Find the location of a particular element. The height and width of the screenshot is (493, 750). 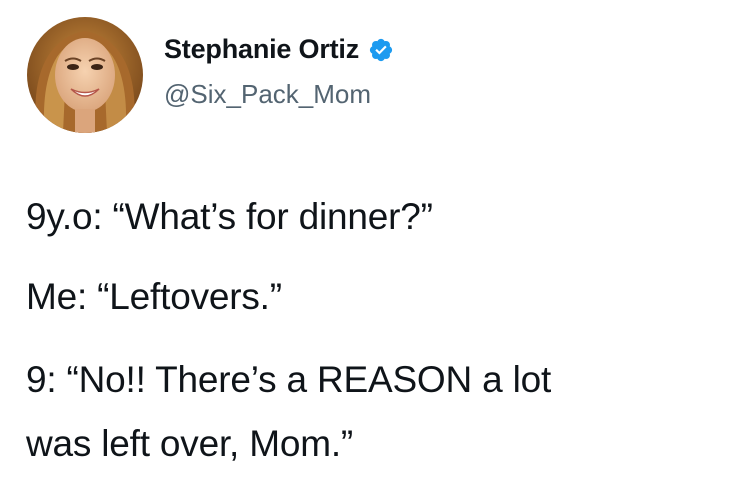

avatar is located at coordinates (85, 75).